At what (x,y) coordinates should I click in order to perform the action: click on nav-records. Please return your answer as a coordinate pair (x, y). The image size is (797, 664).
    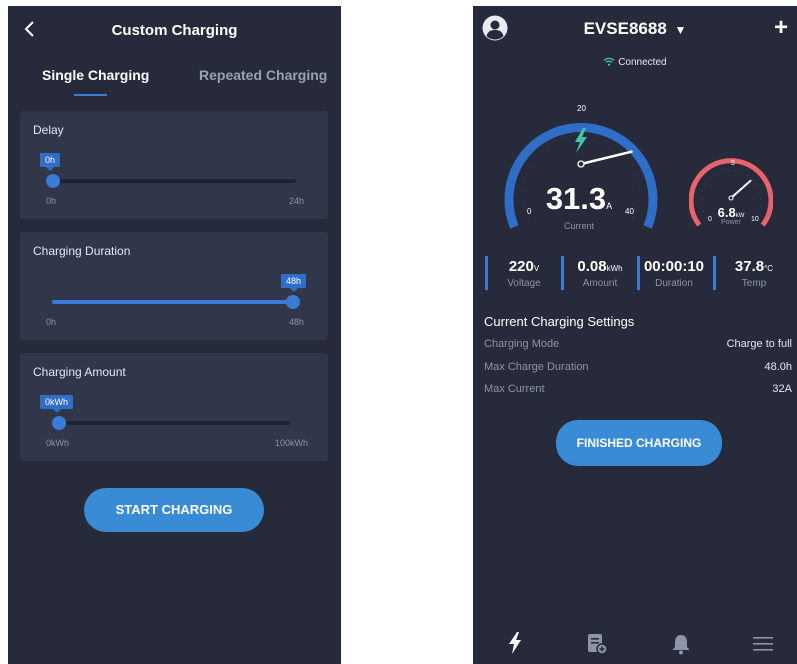
    Looking at the image, I should click on (597, 644).